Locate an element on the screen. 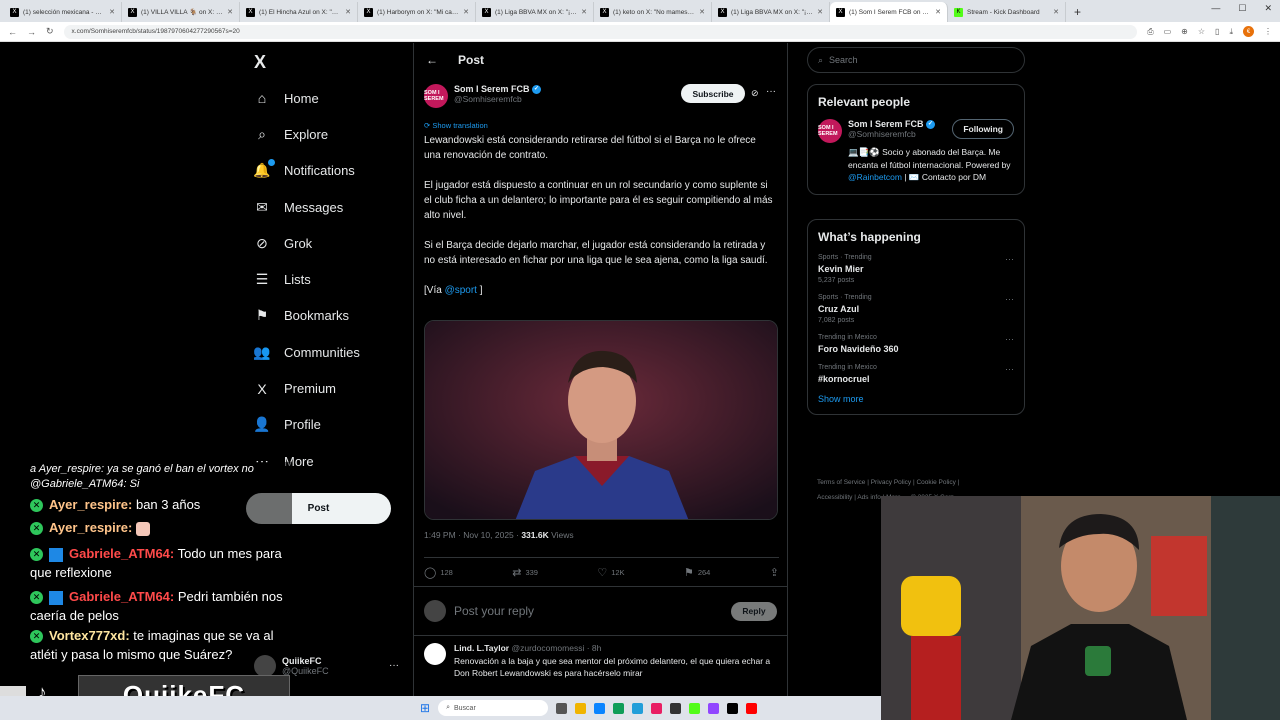 The width and height of the screenshot is (1280, 720). more-options-icon: ··· is located at coordinates (771, 91).